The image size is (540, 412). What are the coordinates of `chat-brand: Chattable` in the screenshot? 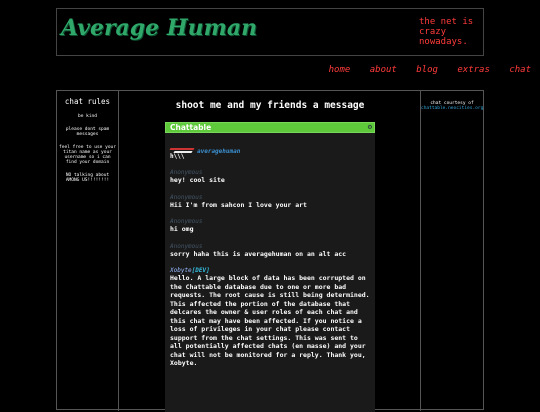 It's located at (191, 127).